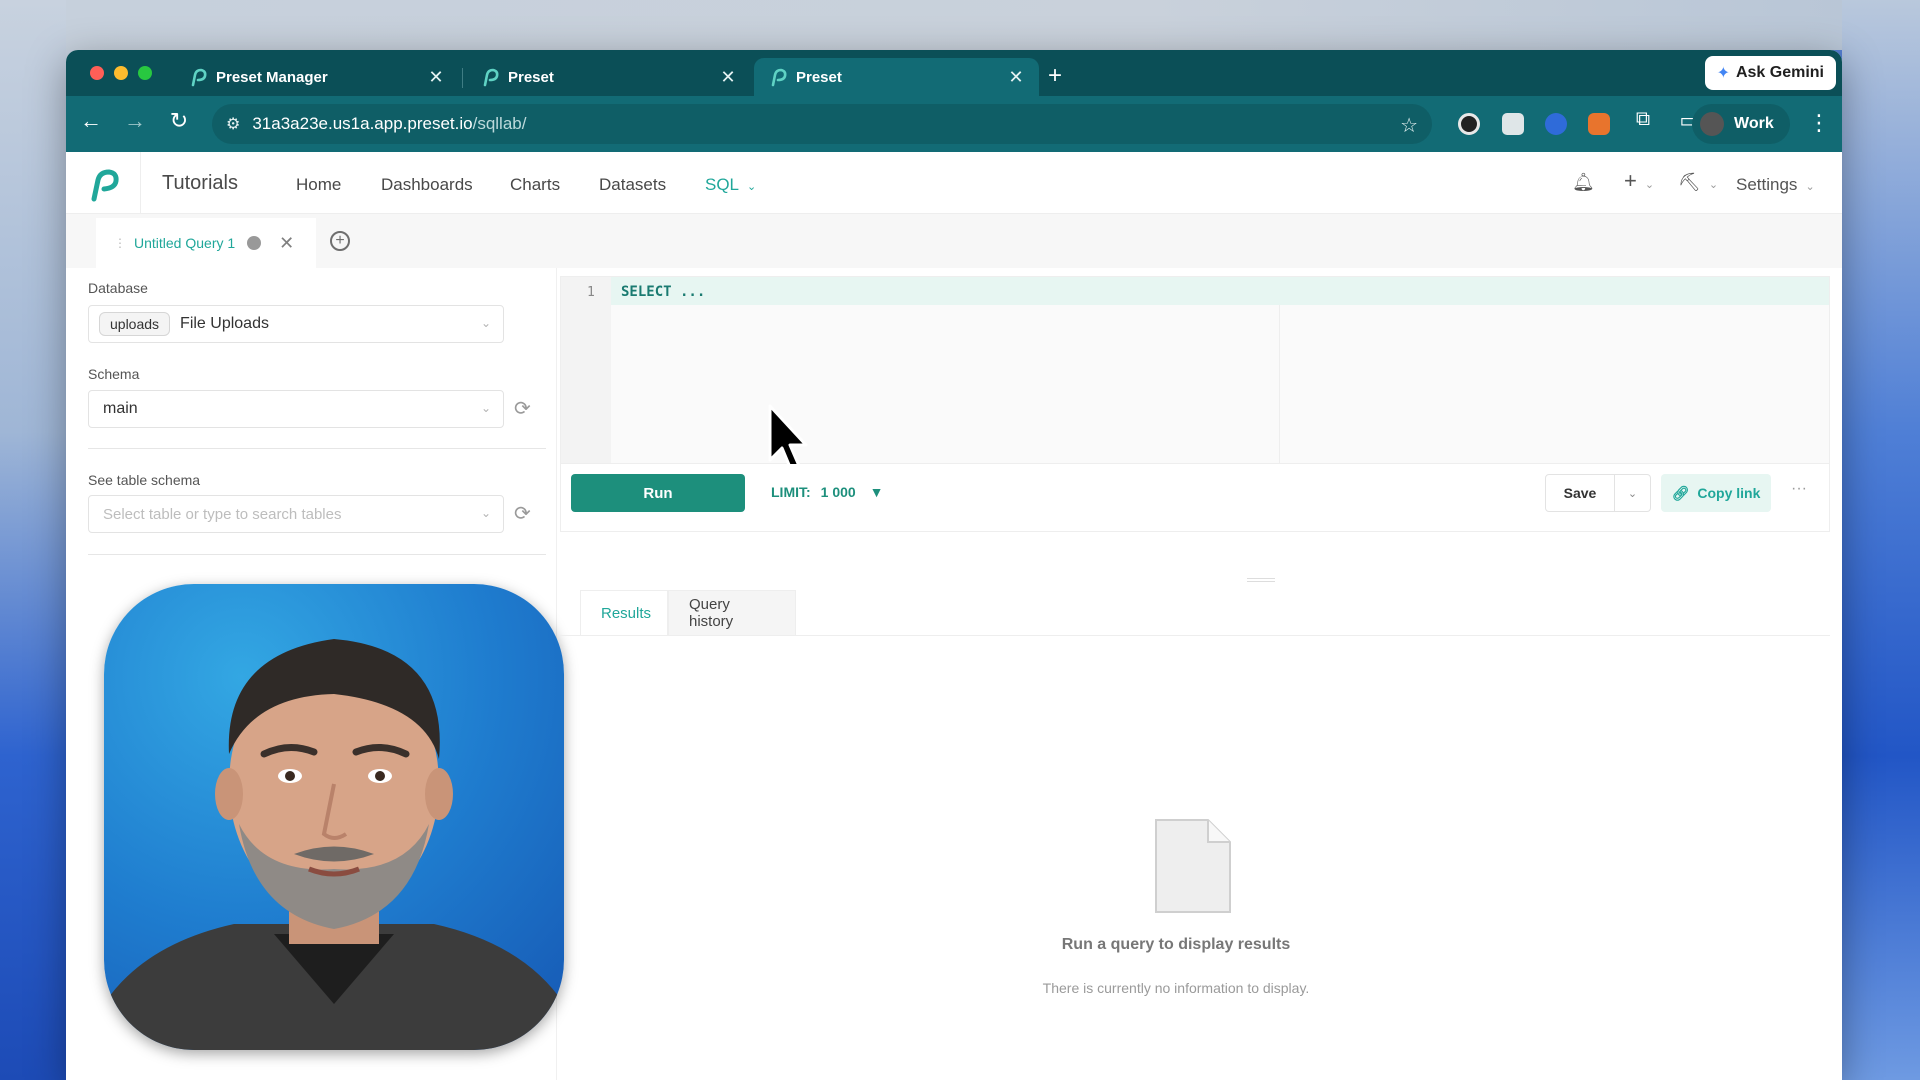  Describe the element at coordinates (33, 540) in the screenshot. I see `desktop-wallpaper-left` at that location.